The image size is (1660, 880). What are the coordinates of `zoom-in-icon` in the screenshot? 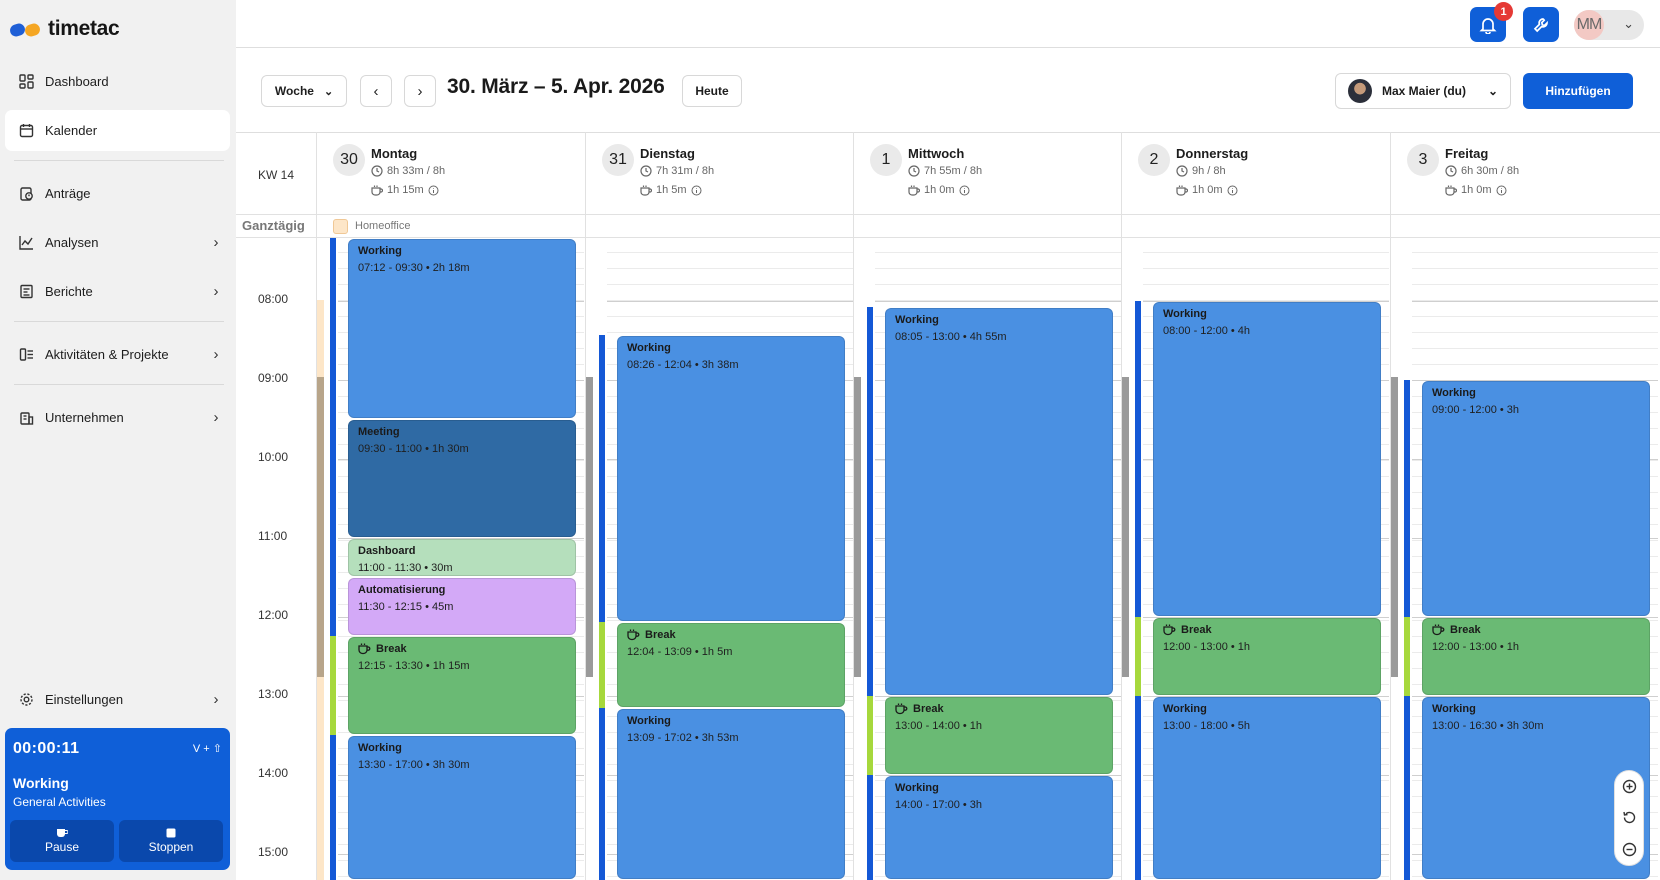 It's located at (1629, 787).